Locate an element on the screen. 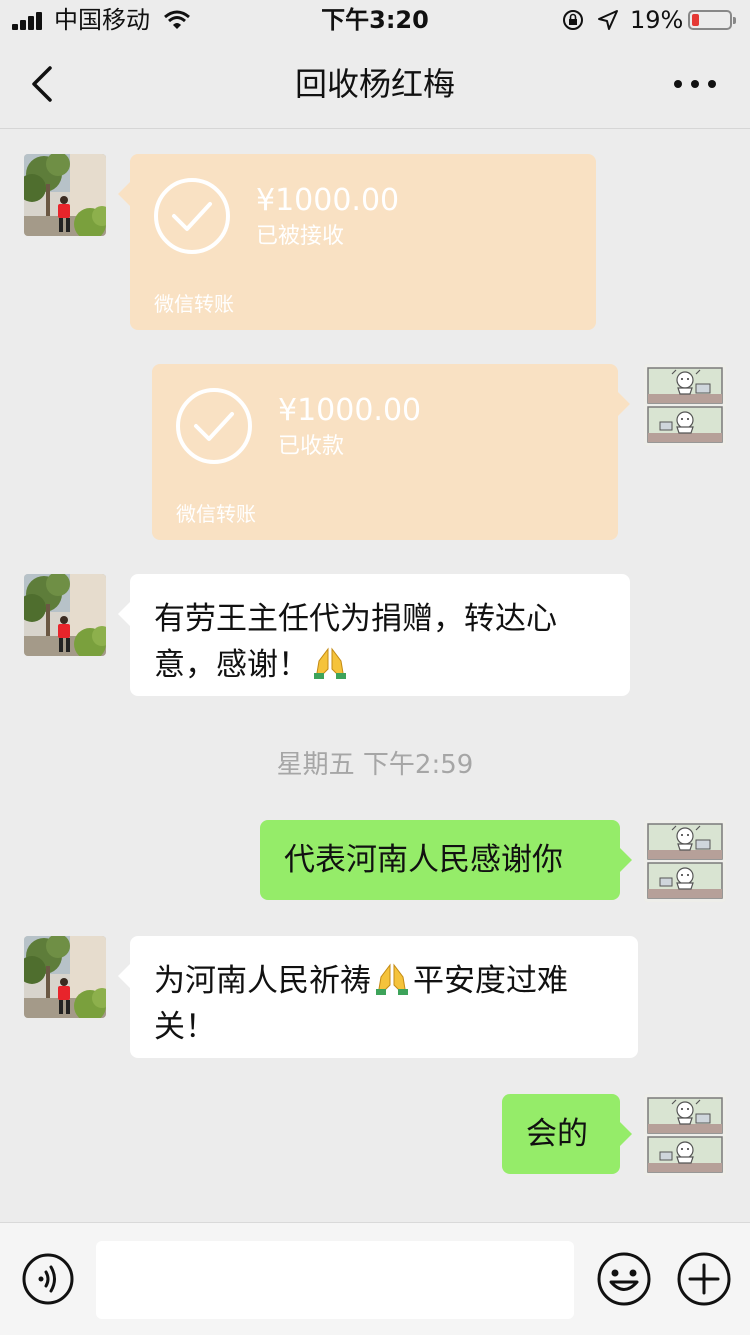  location-arrow-icon is located at coordinates (608, 20).